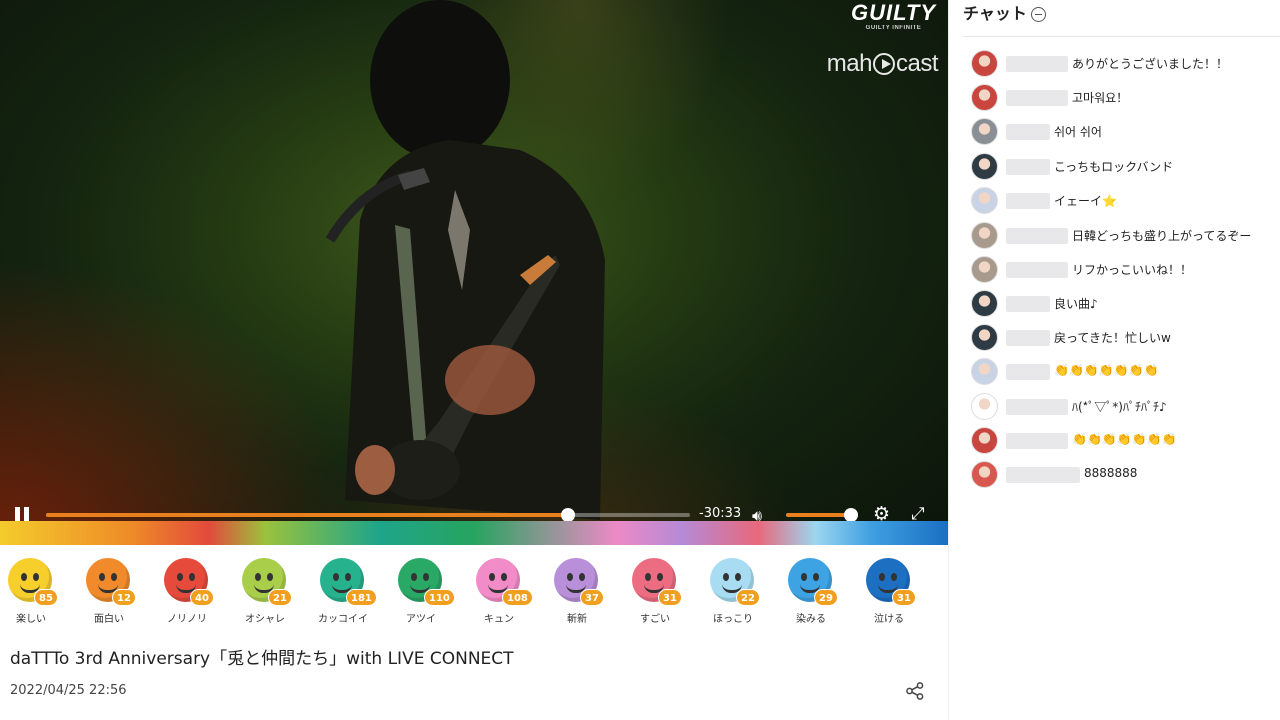 The height and width of the screenshot is (720, 1280). What do you see at coordinates (439, 597) in the screenshot?
I see `reaction-count: 110` at bounding box center [439, 597].